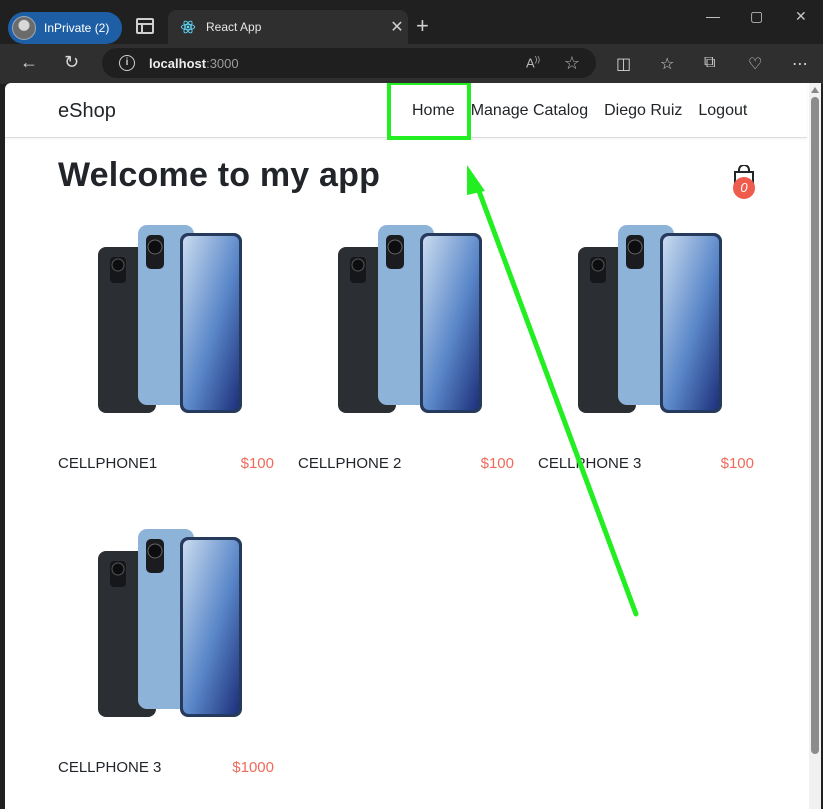 The width and height of the screenshot is (823, 809). What do you see at coordinates (77, 28) in the screenshot?
I see `inprivate-label: InPrivate (2)` at bounding box center [77, 28].